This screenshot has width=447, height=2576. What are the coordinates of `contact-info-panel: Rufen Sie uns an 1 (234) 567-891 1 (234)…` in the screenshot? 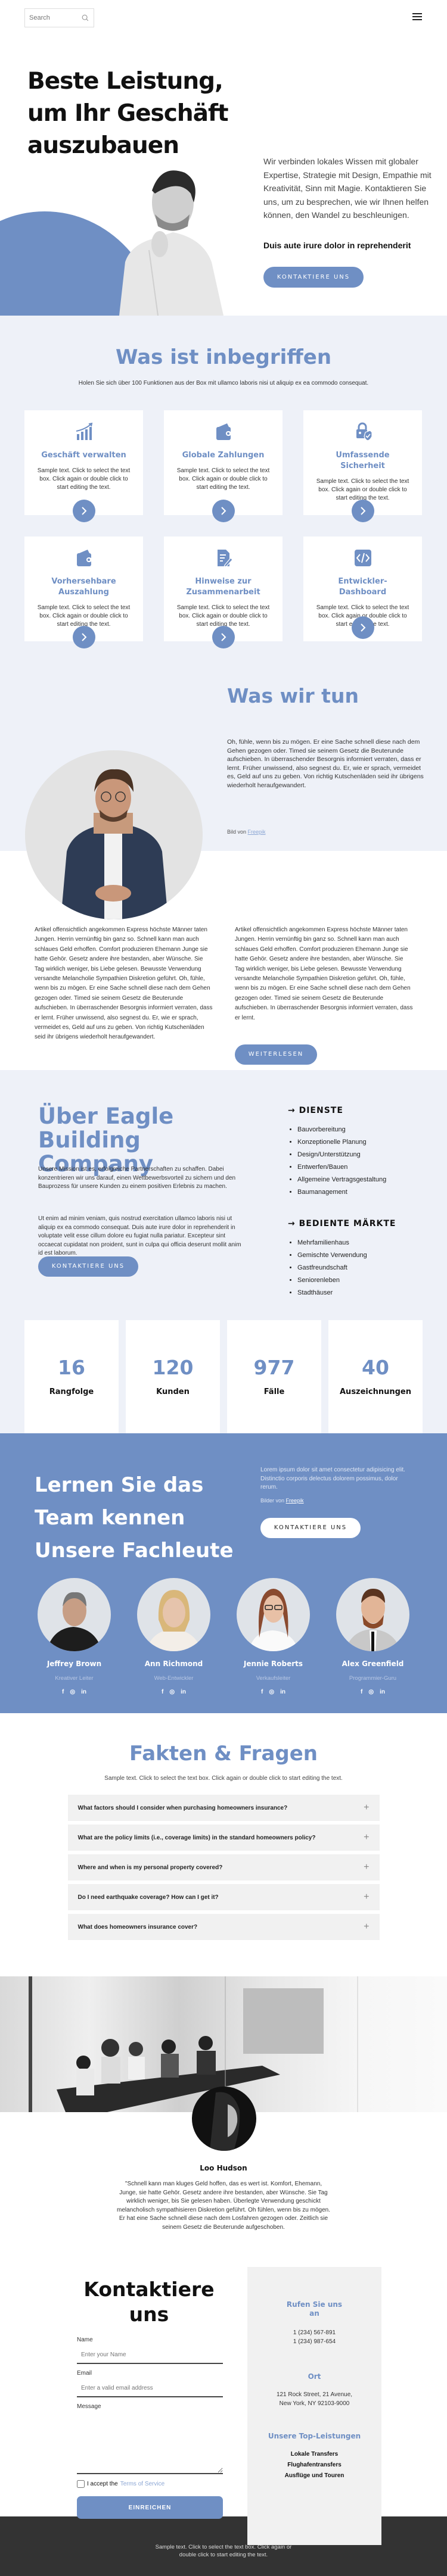 It's located at (314, 2406).